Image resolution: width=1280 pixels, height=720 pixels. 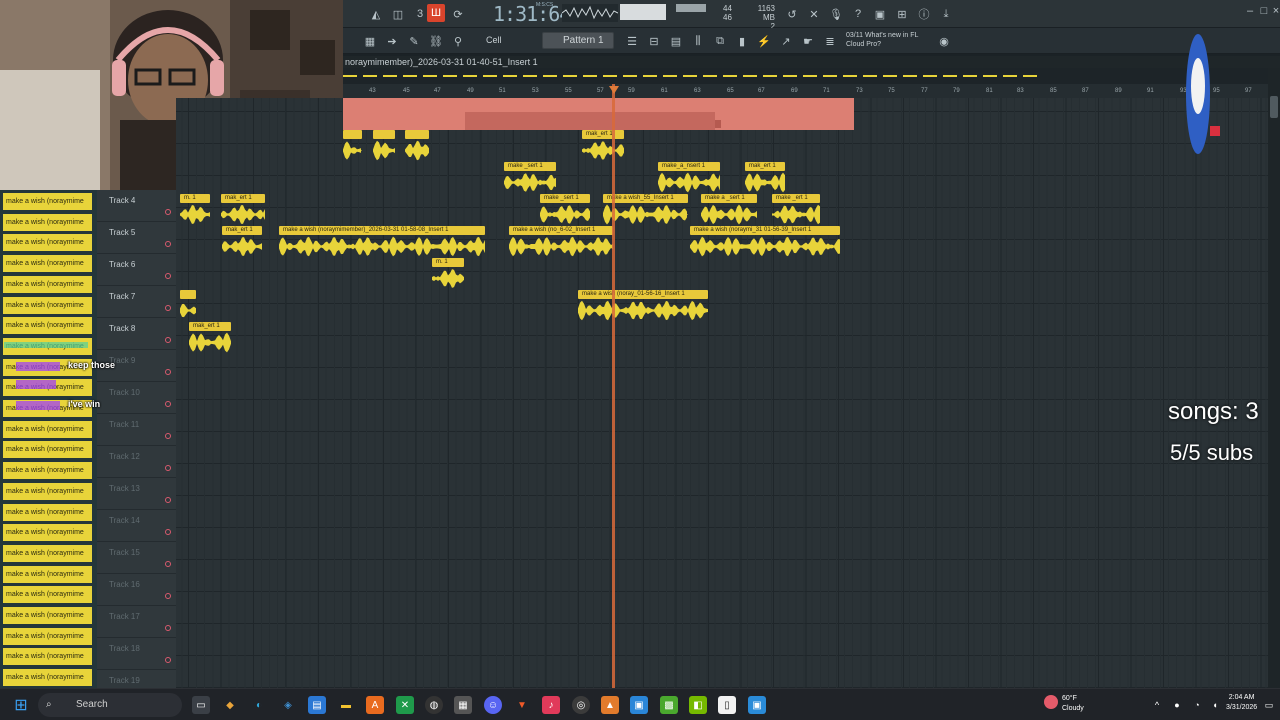 What do you see at coordinates (21, 705) in the screenshot?
I see `windows-start-icon: ⊞` at bounding box center [21, 705].